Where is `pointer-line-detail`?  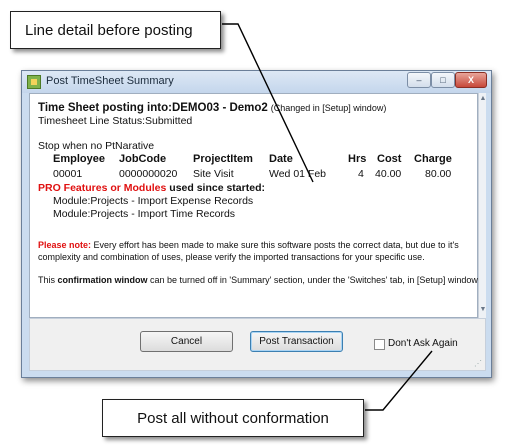
pointer-line-detail is located at coordinates (268, 103).